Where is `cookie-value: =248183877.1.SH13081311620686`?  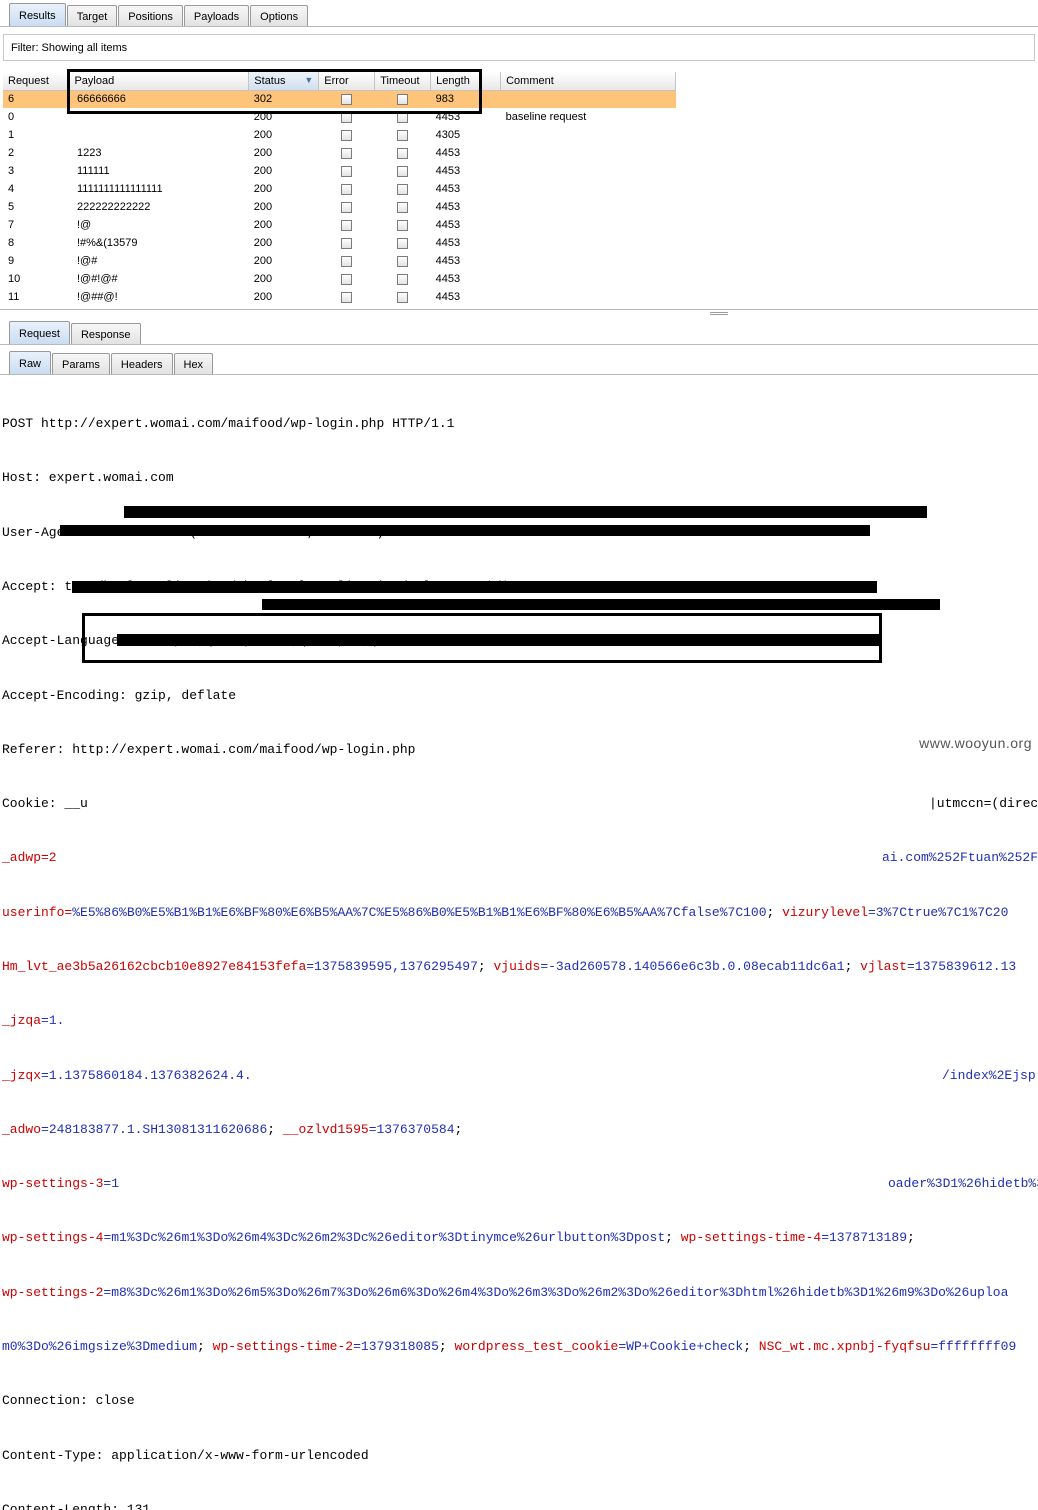 cookie-value: =248183877.1.SH13081311620686 is located at coordinates (154, 1129).